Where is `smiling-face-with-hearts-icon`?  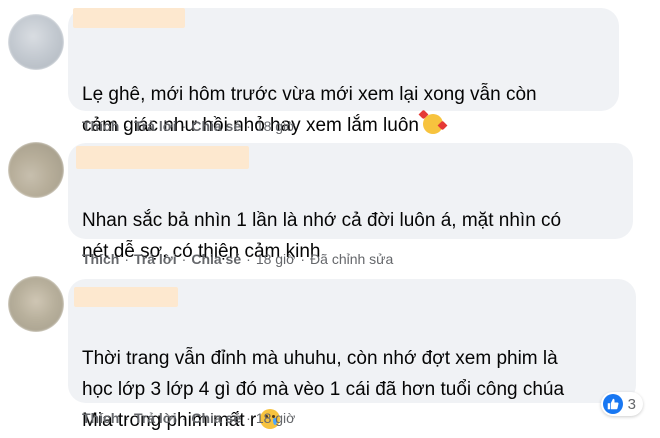 smiling-face-with-hearts-icon is located at coordinates (432, 124).